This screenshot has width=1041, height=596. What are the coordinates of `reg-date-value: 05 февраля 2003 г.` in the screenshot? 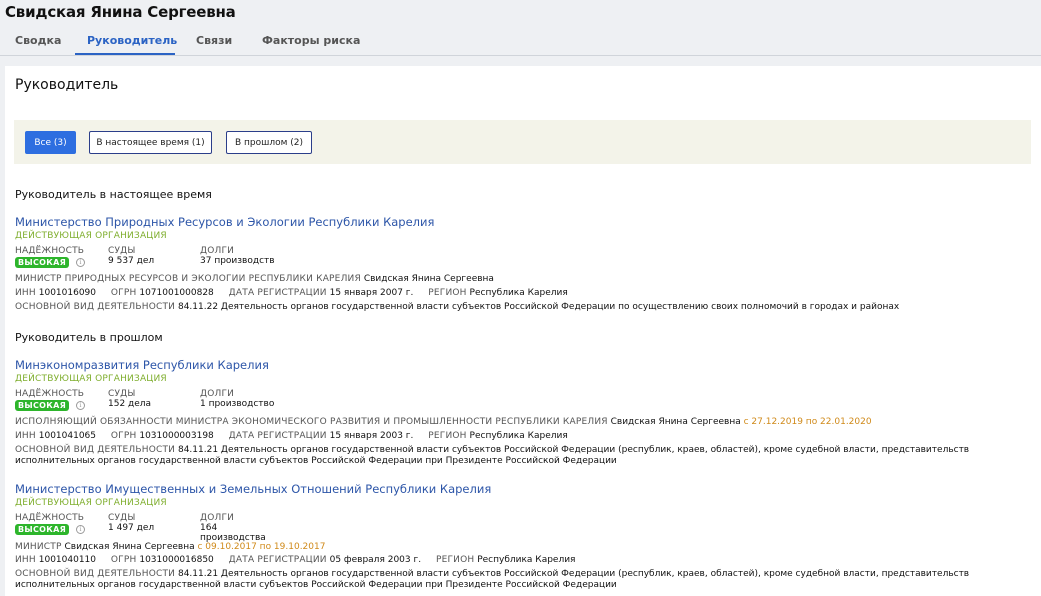 It's located at (375, 560).